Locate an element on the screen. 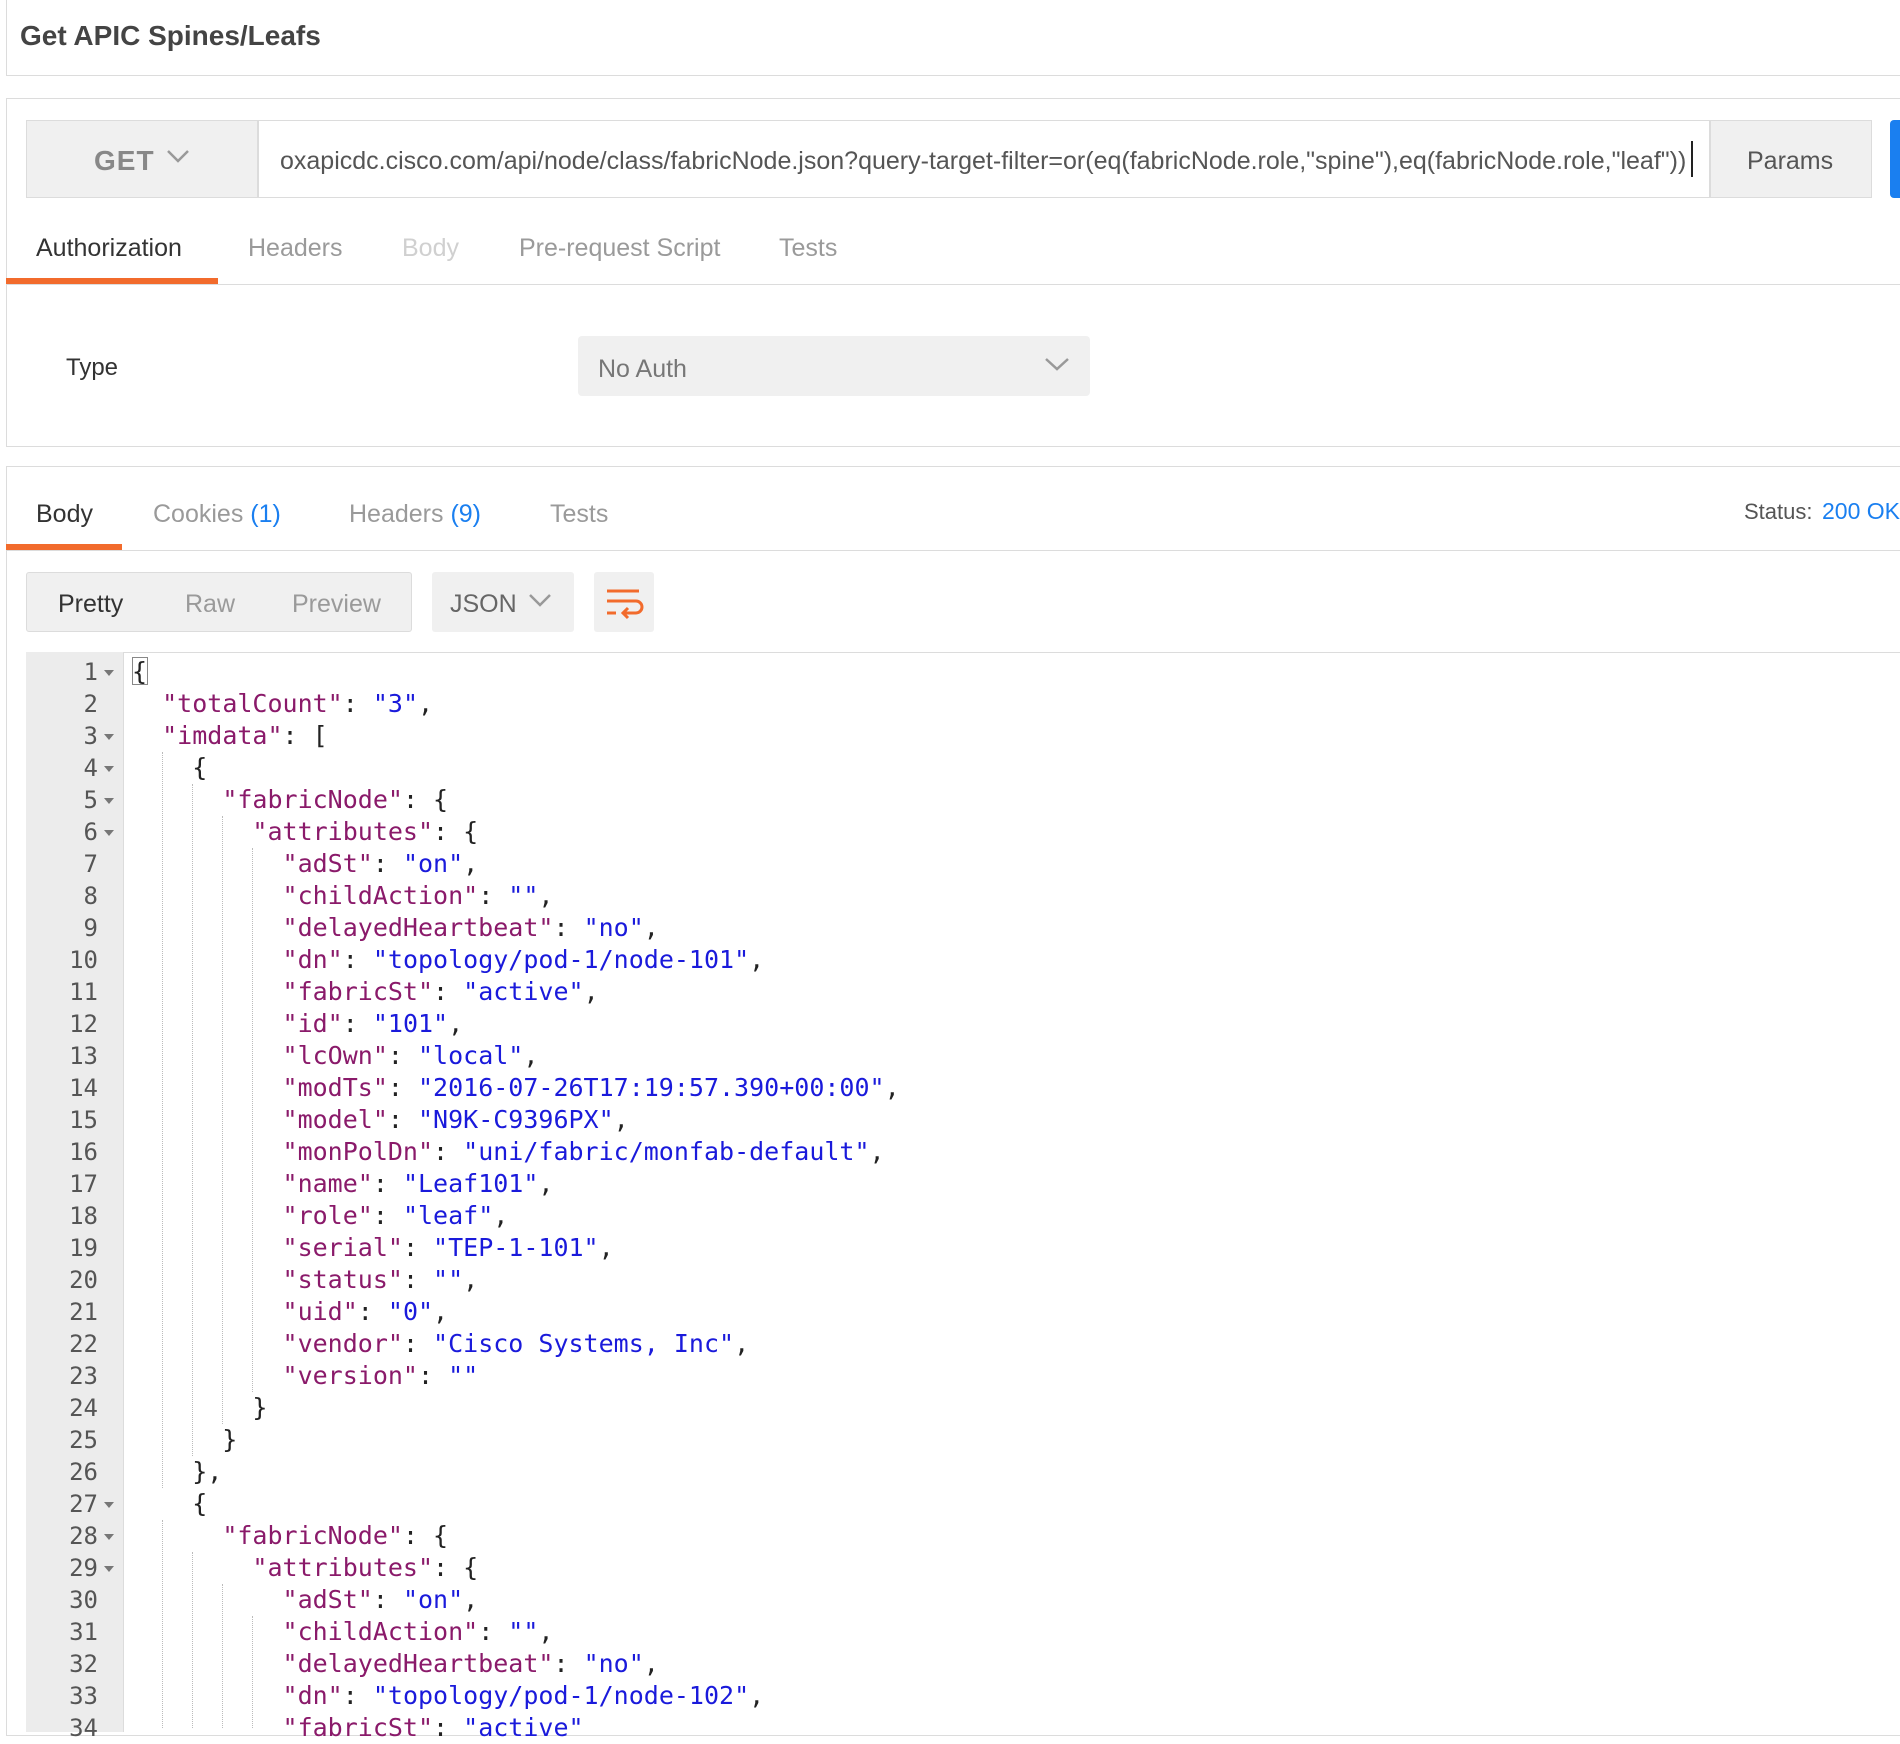 The image size is (1900, 1744). headers-count: (9) is located at coordinates (466, 514).